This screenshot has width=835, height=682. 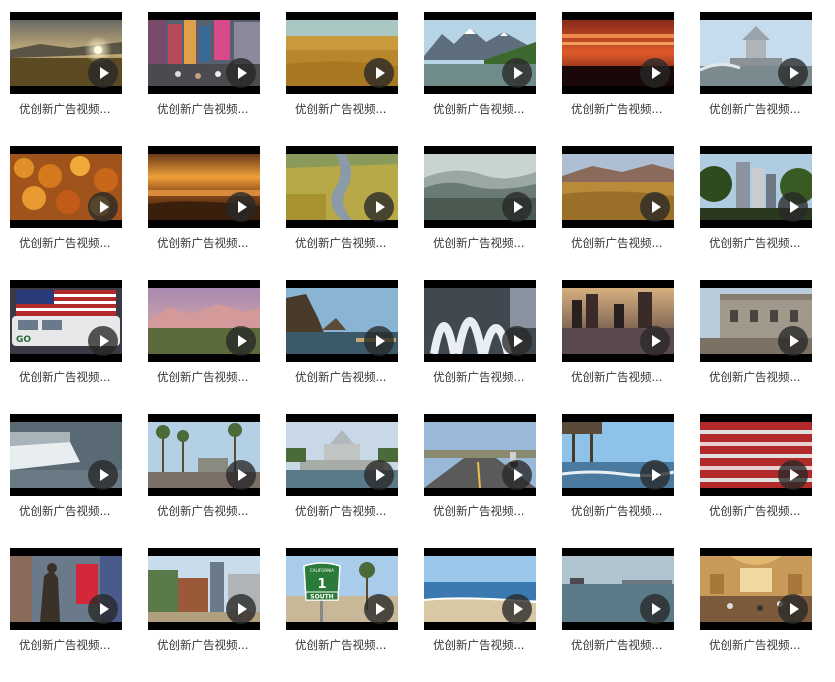 What do you see at coordinates (342, 589) in the screenshot?
I see `video-thumbnail: CALIFORNIA 1 SOUTH` at bounding box center [342, 589].